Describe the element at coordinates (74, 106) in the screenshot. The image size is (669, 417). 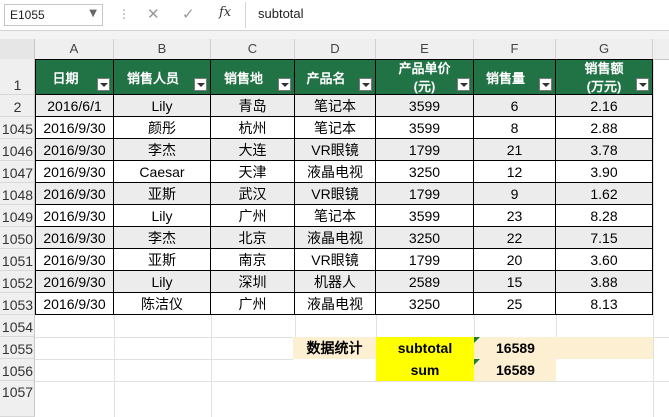
I see `cell-date: 2016/6/1` at that location.